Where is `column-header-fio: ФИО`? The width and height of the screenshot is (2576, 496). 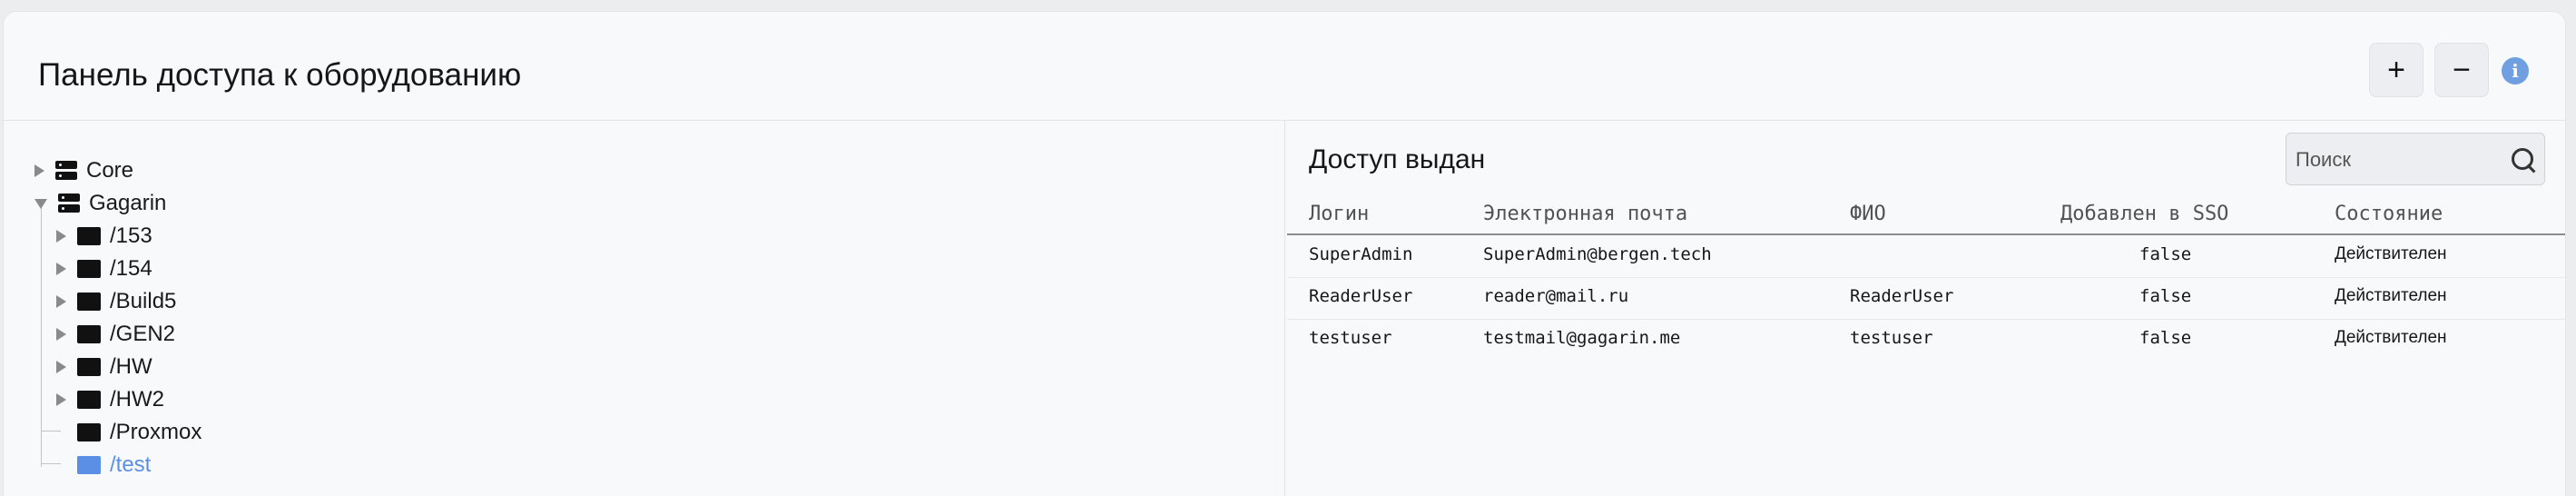 column-header-fio: ФИО is located at coordinates (1868, 214).